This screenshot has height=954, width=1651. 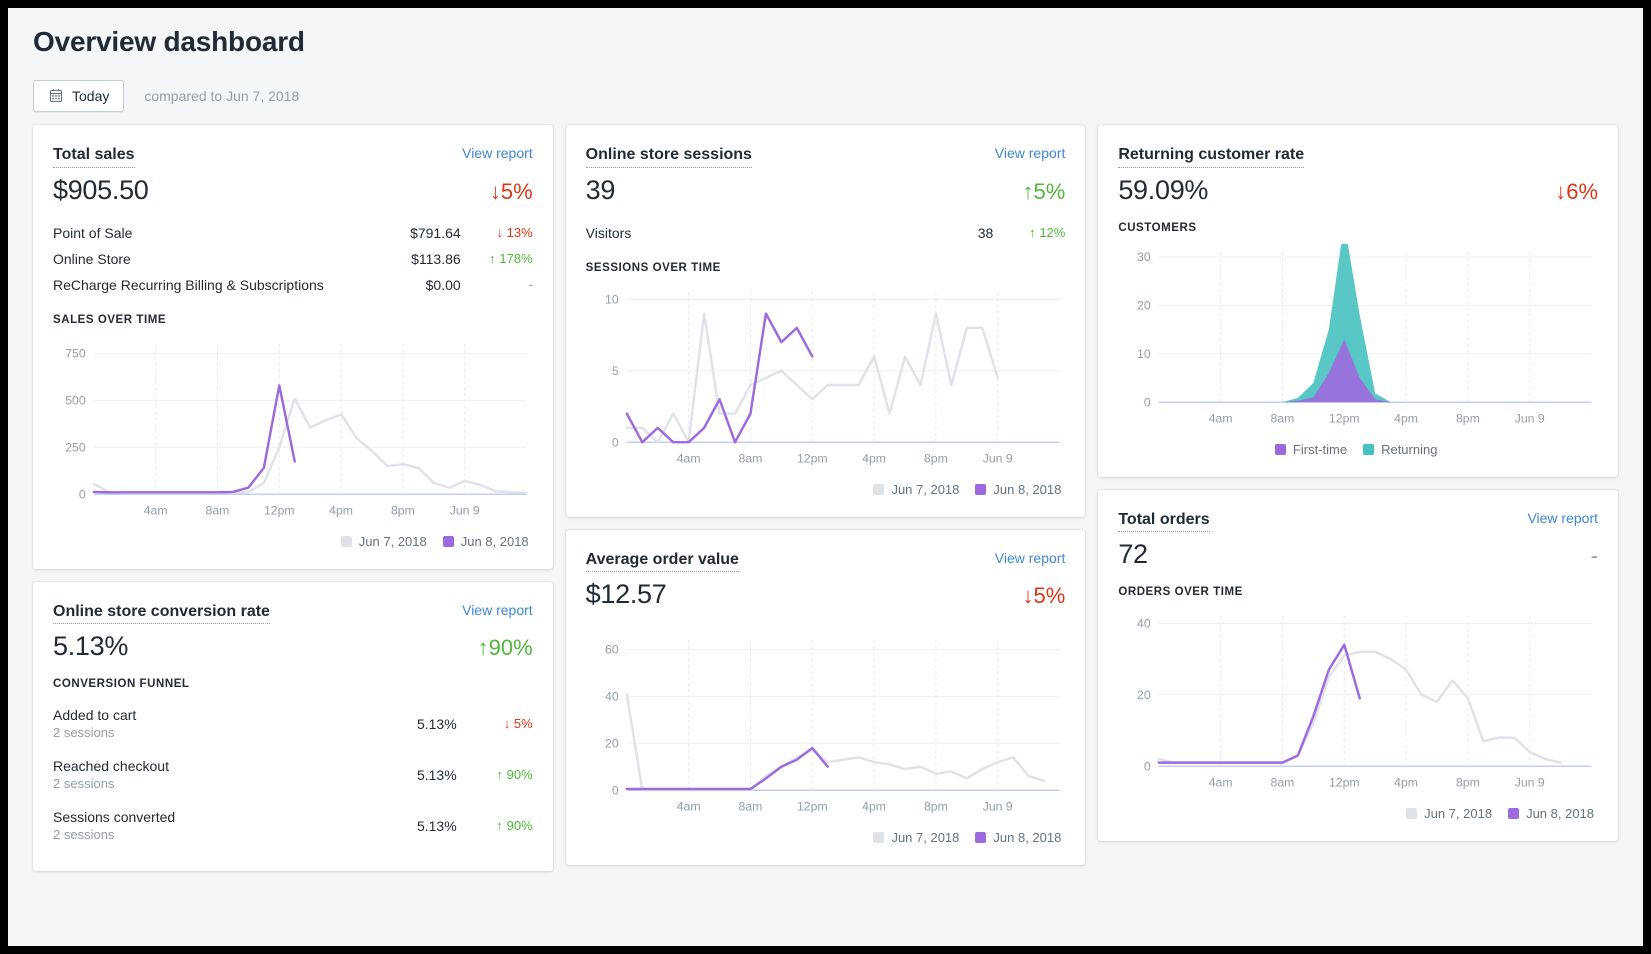 What do you see at coordinates (1409, 449) in the screenshot?
I see `legend-label: Returning` at bounding box center [1409, 449].